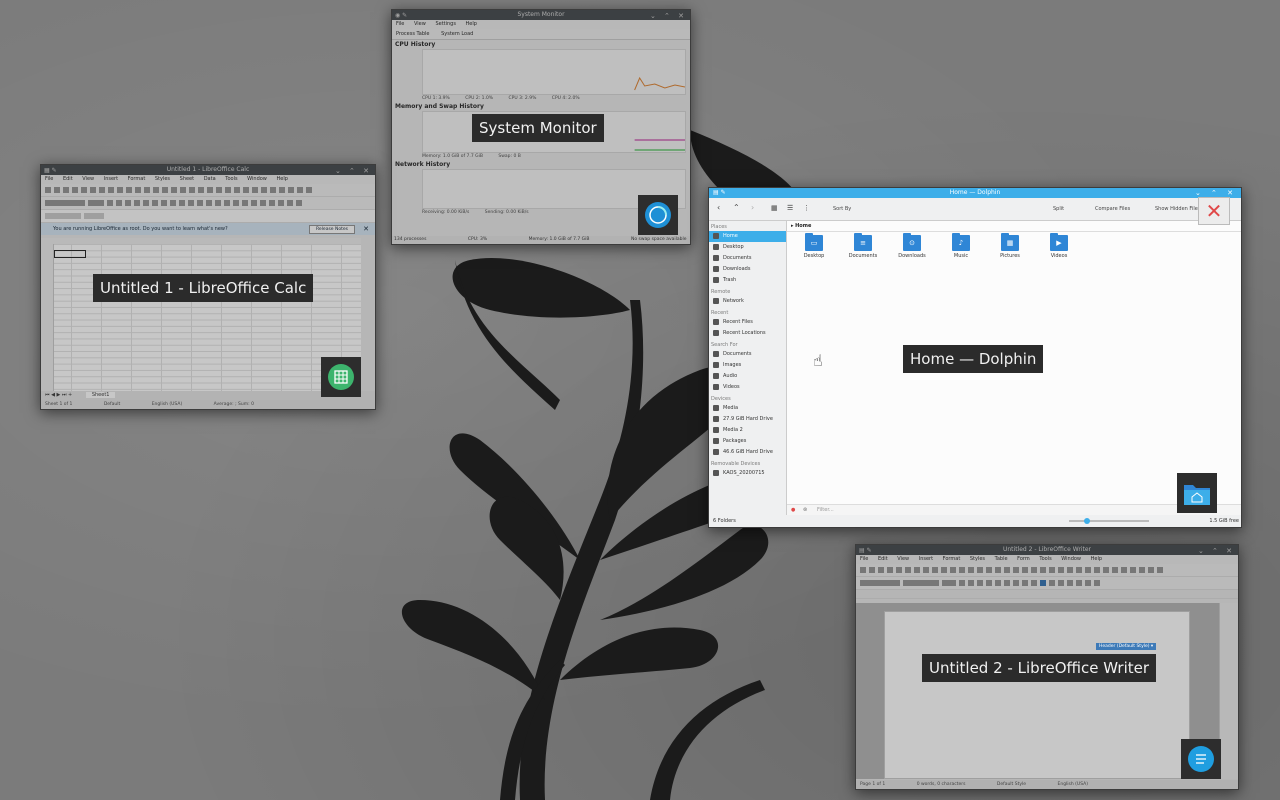 Image resolution: width=1280 pixels, height=800 pixels. What do you see at coordinates (961, 246) in the screenshot?
I see `folder-music: ♪ Music` at bounding box center [961, 246].